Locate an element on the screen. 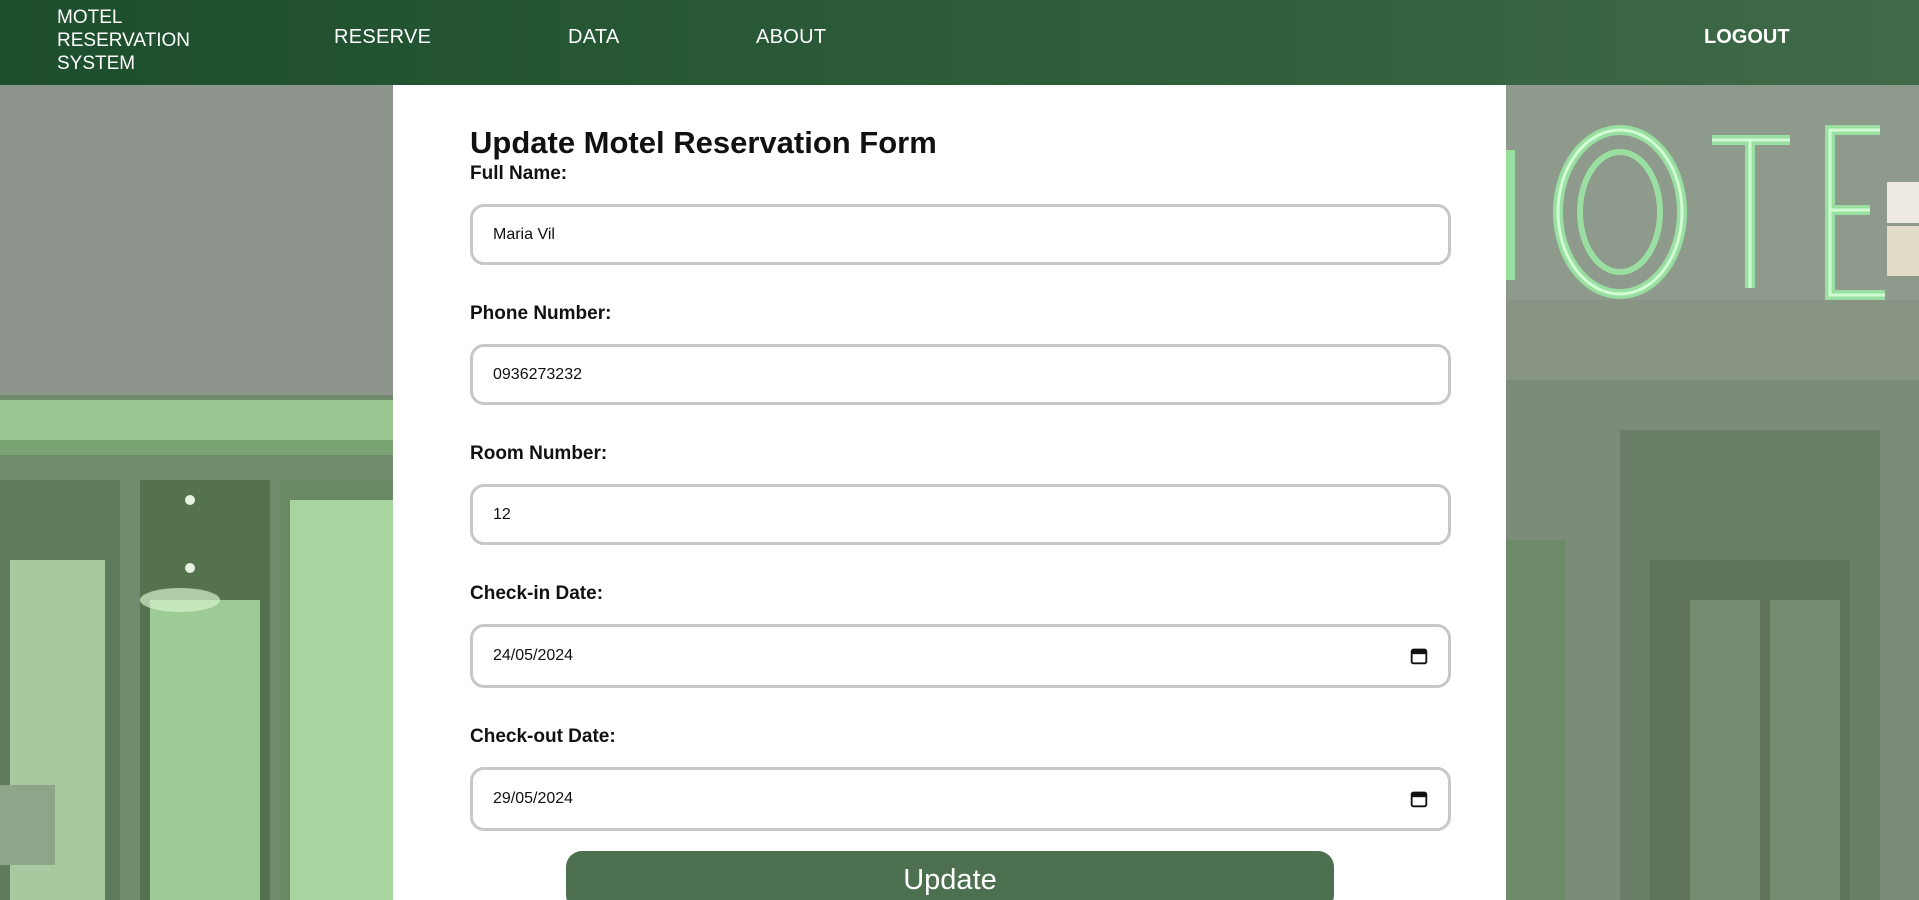 The height and width of the screenshot is (900, 1919). brand-line: RESERVATION is located at coordinates (124, 40).